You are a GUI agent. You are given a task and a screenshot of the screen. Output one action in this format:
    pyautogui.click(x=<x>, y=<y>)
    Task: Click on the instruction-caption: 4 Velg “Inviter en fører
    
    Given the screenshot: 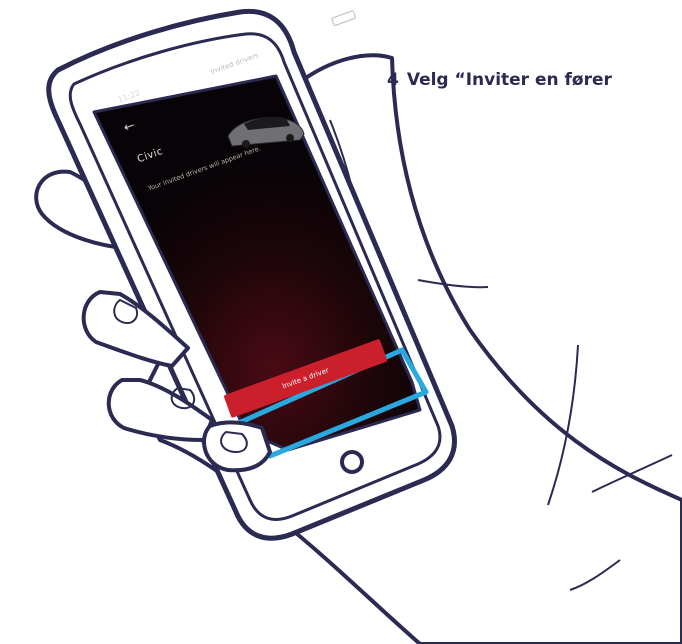 What is the action you would take?
    pyautogui.click(x=499, y=80)
    